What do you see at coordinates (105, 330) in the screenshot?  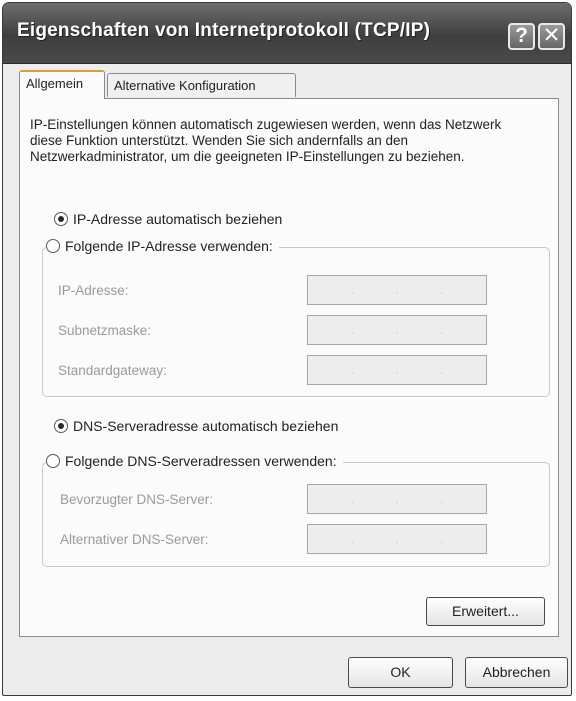 I see `subnet-mask-label: Subnetzmaske:` at bounding box center [105, 330].